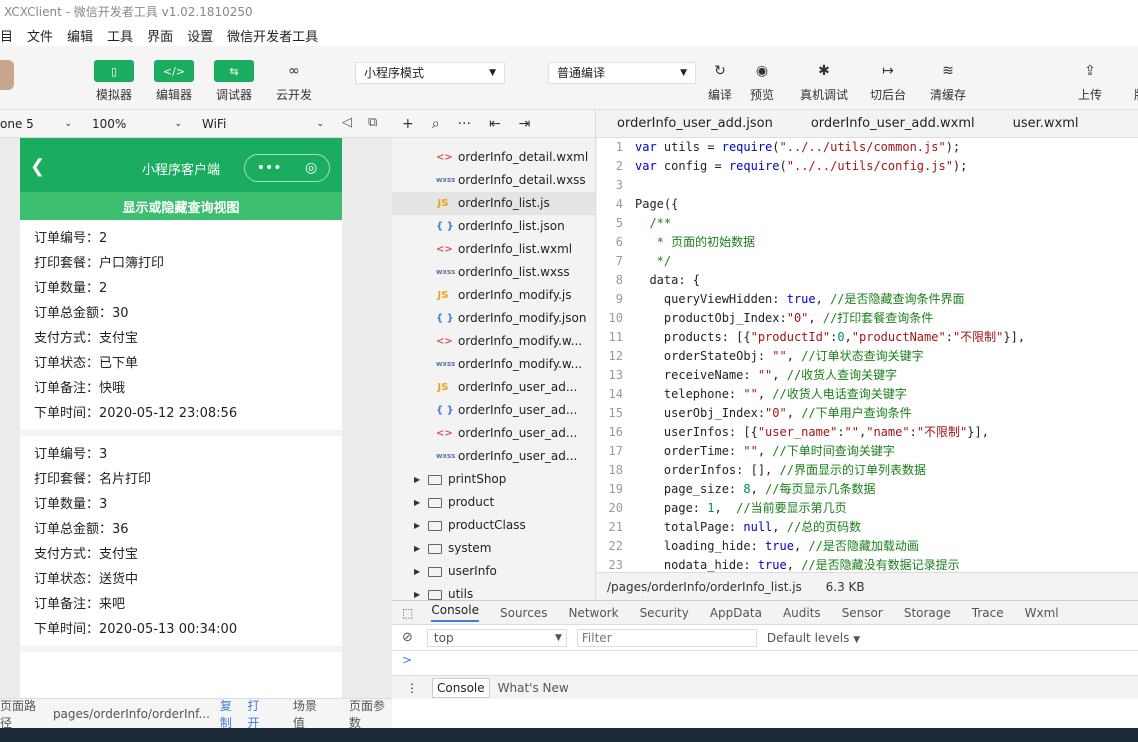 This screenshot has width=1138, height=742. What do you see at coordinates (493, 591) in the screenshot?
I see `folder-item: ▶ utils` at bounding box center [493, 591].